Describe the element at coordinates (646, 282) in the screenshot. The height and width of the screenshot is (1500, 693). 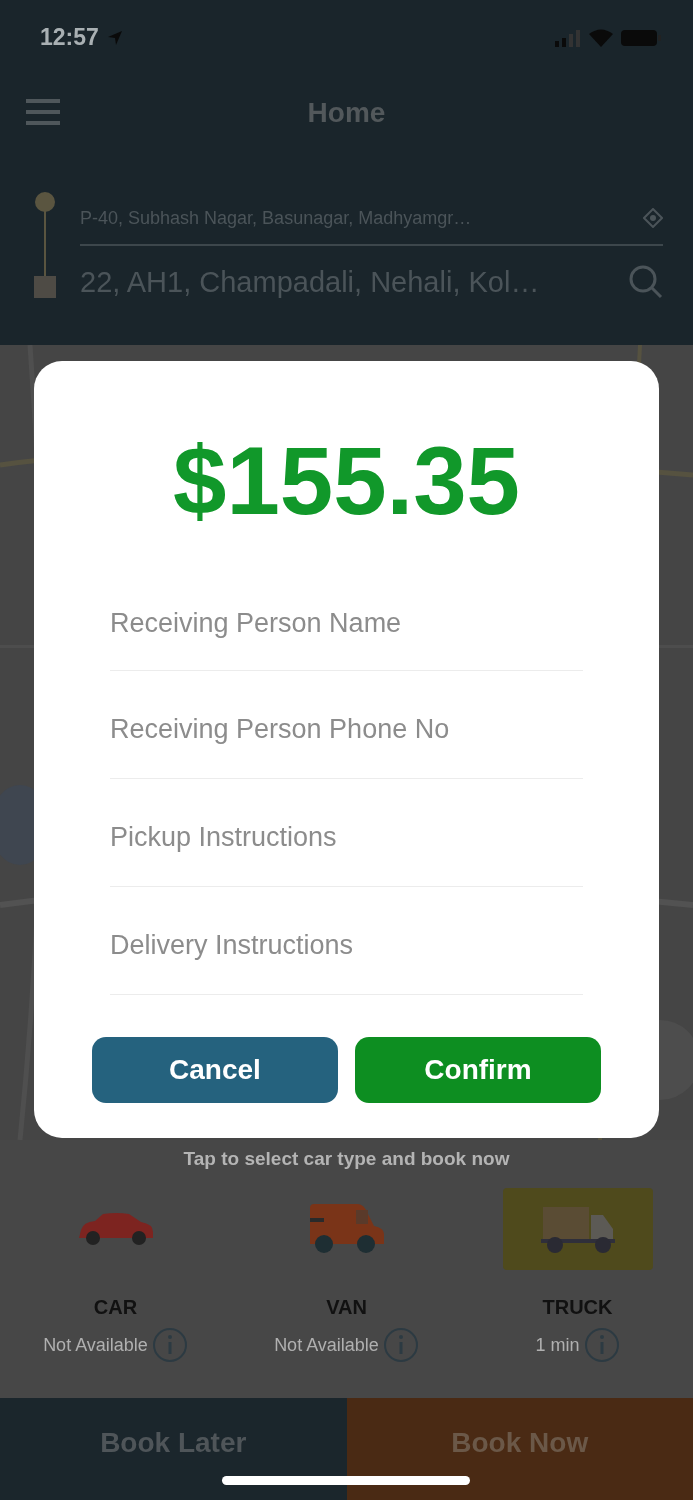
I see `search-icon` at that location.